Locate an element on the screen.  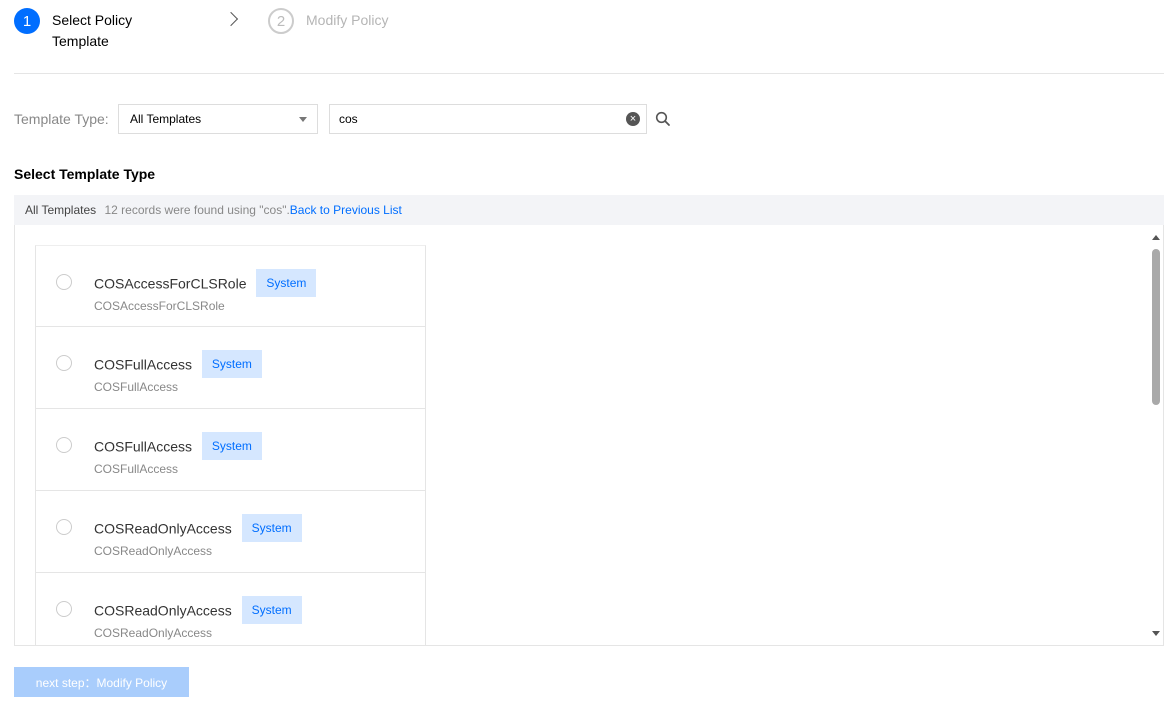
section-title: Select Template Type is located at coordinates (85, 174).